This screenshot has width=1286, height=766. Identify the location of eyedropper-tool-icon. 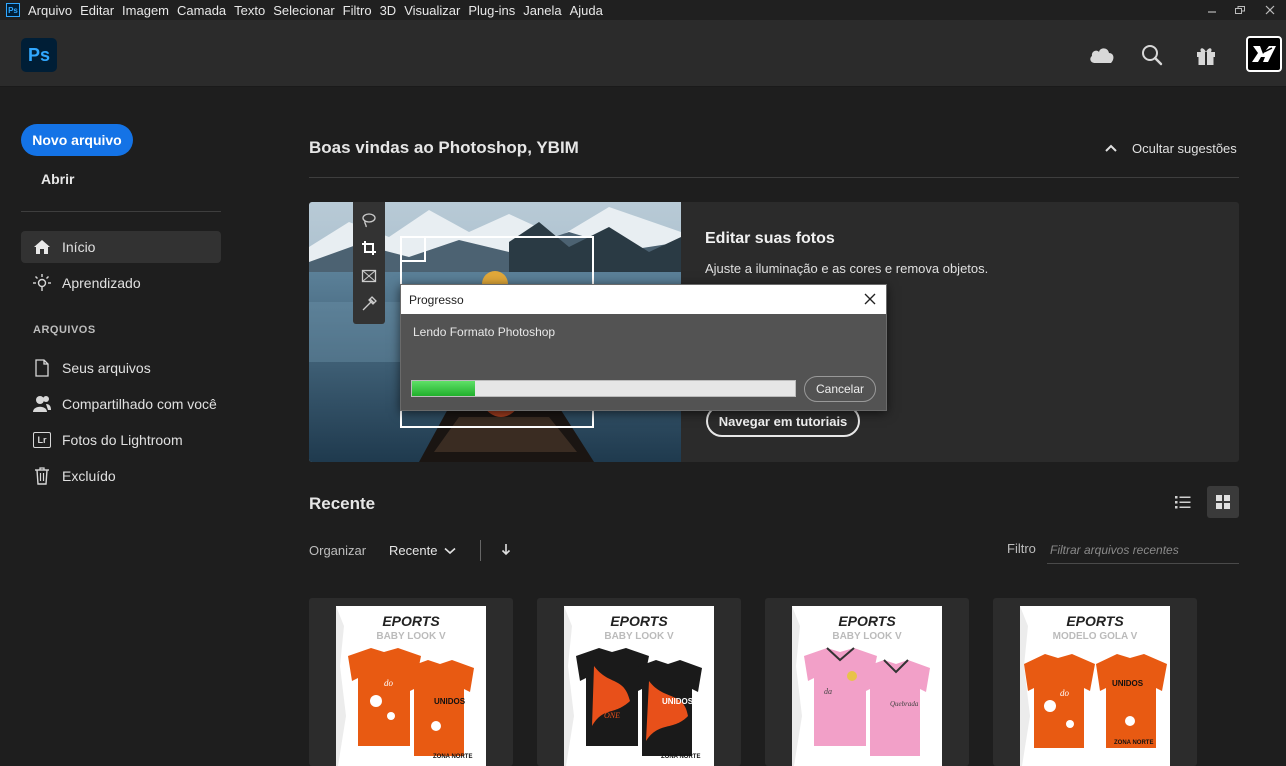
(369, 304).